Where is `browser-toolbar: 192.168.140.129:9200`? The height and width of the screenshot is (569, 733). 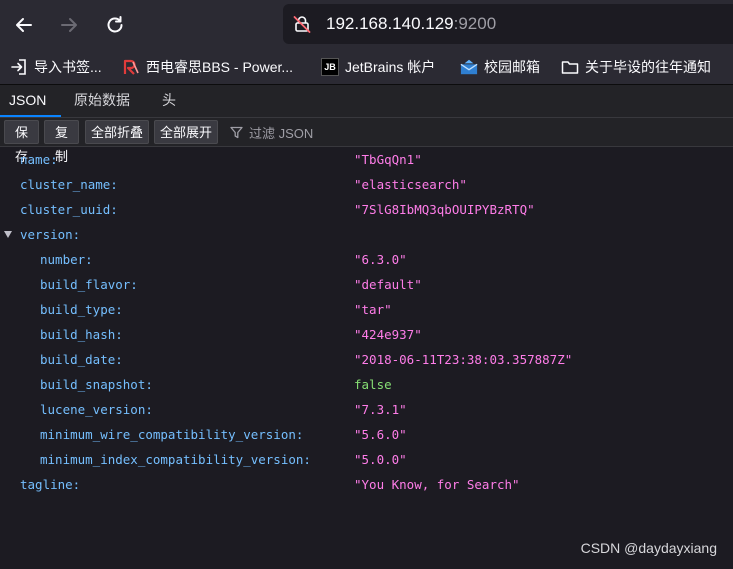
browser-toolbar: 192.168.140.129:9200 is located at coordinates (366, 25).